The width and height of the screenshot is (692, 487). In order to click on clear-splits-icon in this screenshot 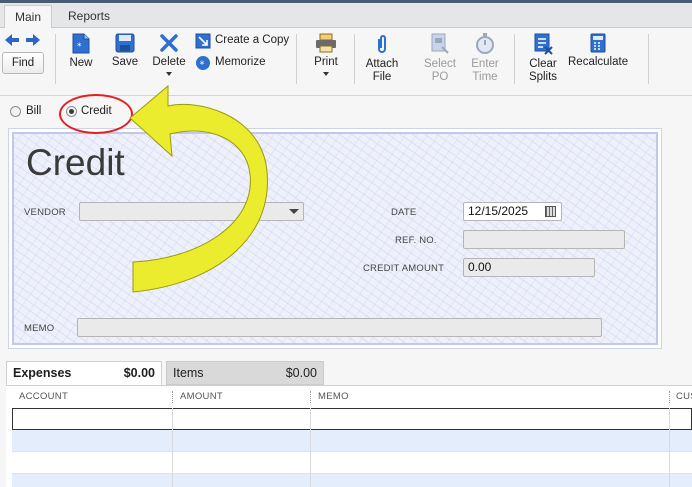, I will do `click(543, 44)`.